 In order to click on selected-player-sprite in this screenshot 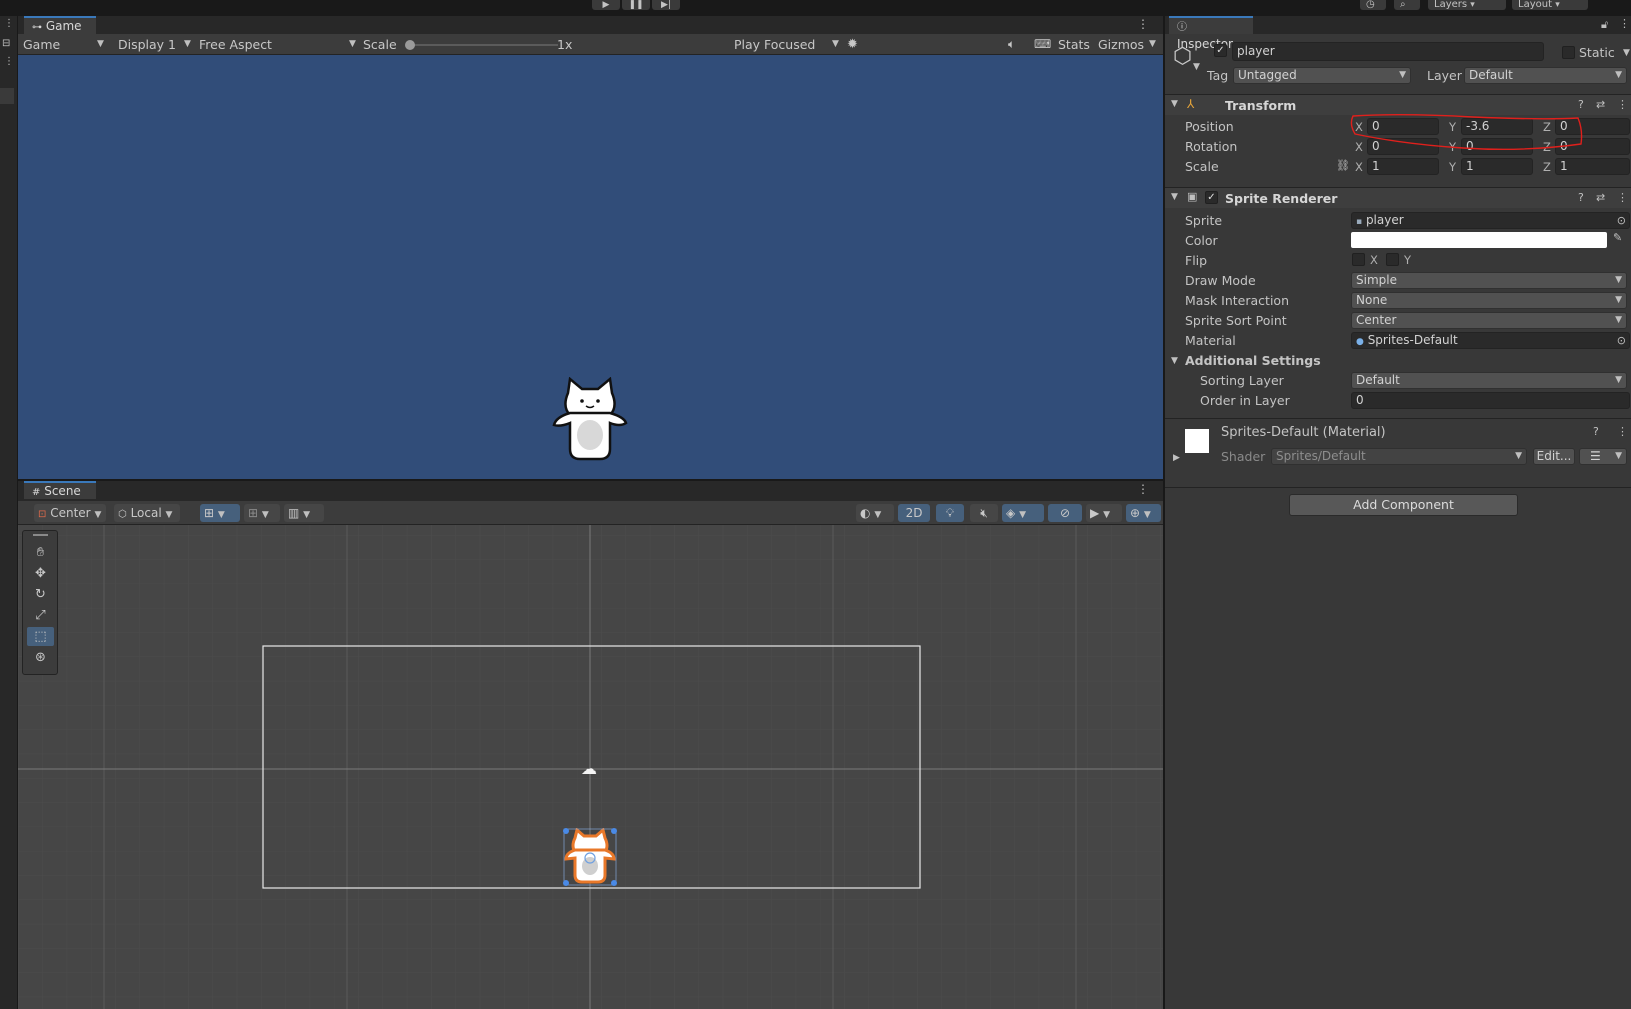, I will do `click(590, 857)`.